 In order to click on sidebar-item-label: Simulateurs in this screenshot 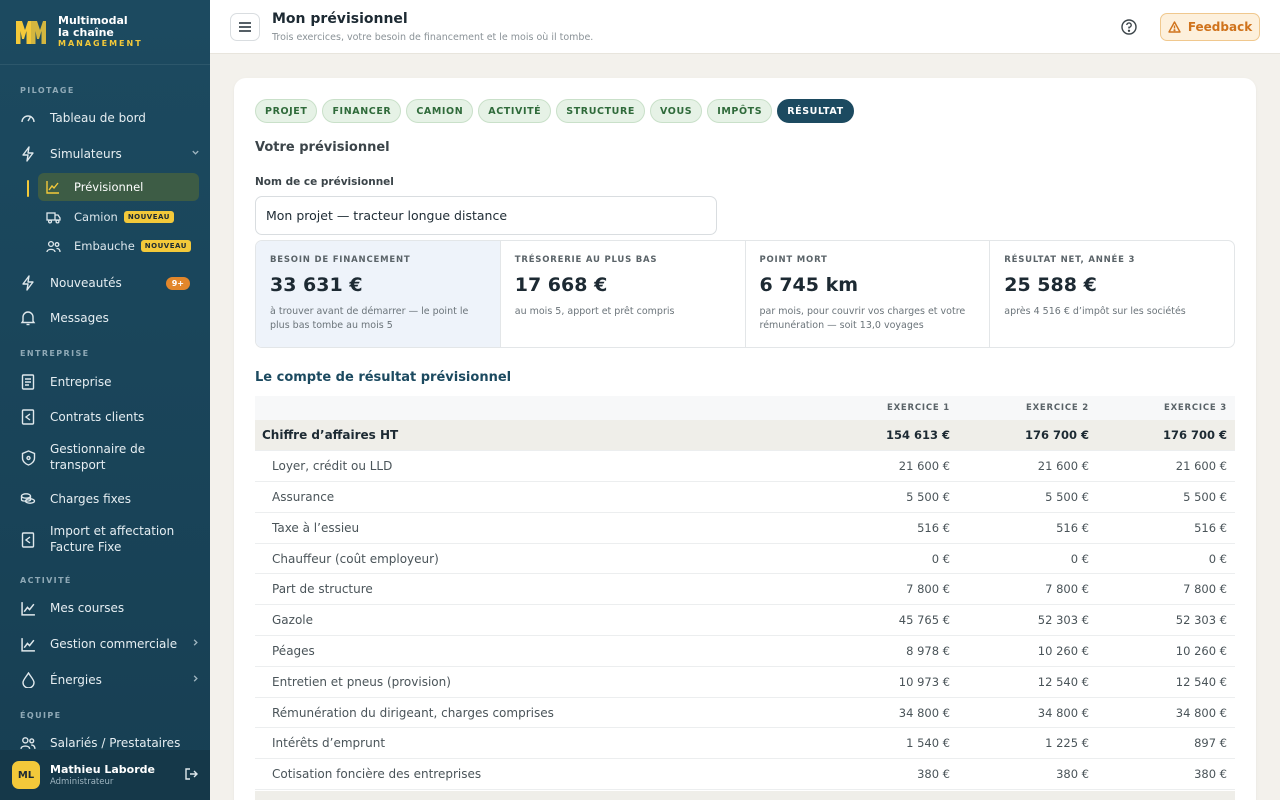, I will do `click(86, 154)`.